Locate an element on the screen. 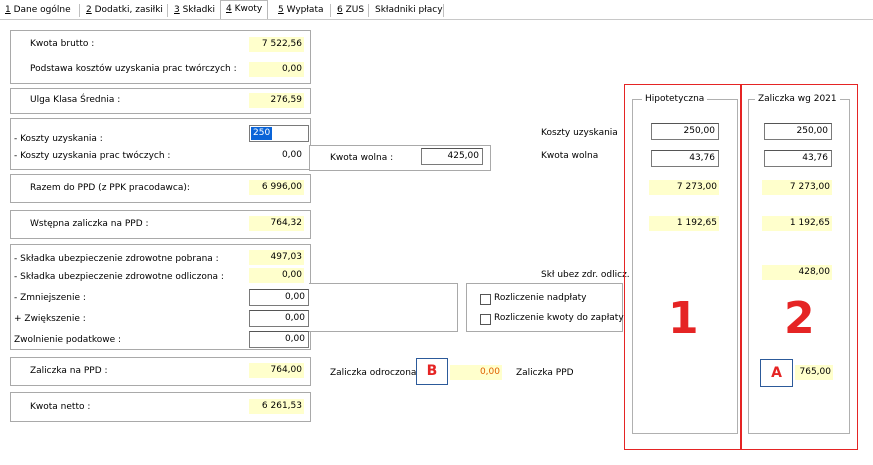 The image size is (873, 465). tab-label: Dane ogólne is located at coordinates (40, 10).